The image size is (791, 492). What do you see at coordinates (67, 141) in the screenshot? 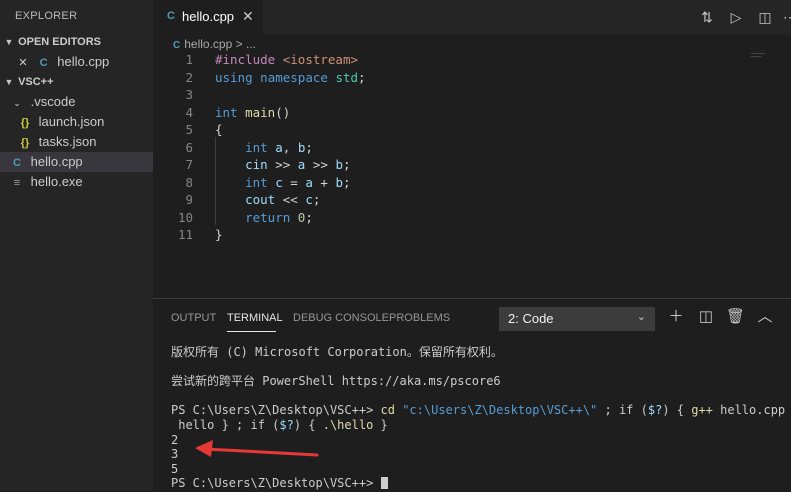
I see `tree-item-label: tasks.json` at bounding box center [67, 141].